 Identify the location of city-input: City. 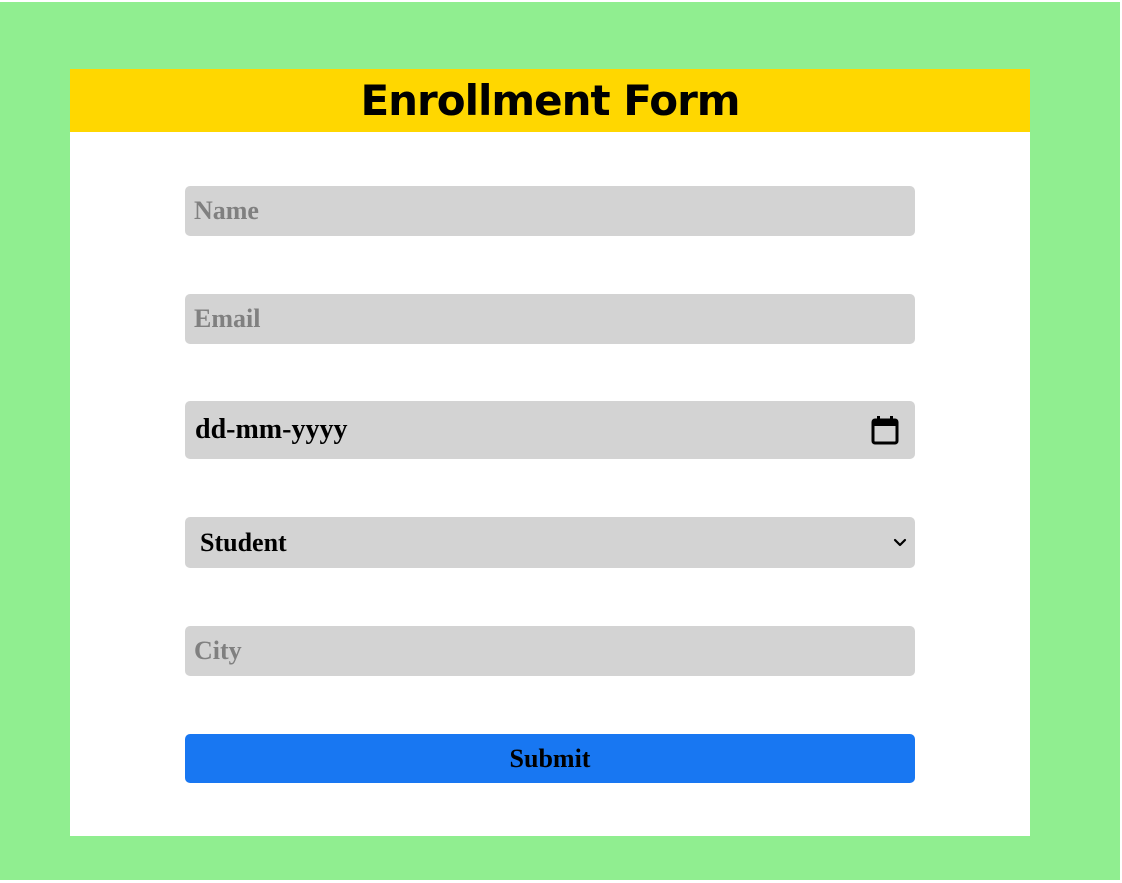
(550, 651).